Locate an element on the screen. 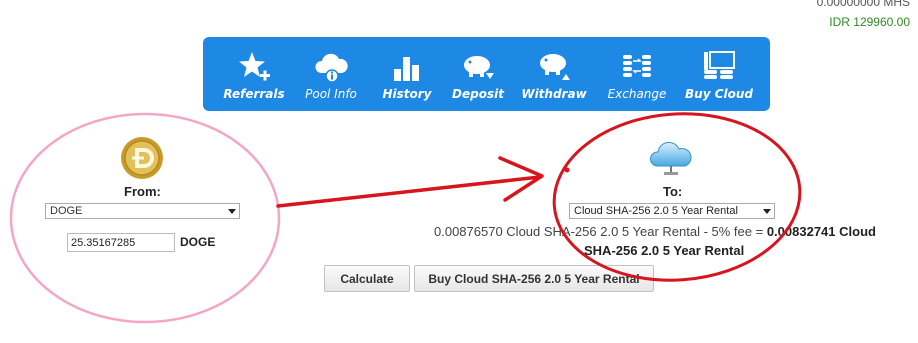  toolbar-exchange: Exchange is located at coordinates (637, 74).